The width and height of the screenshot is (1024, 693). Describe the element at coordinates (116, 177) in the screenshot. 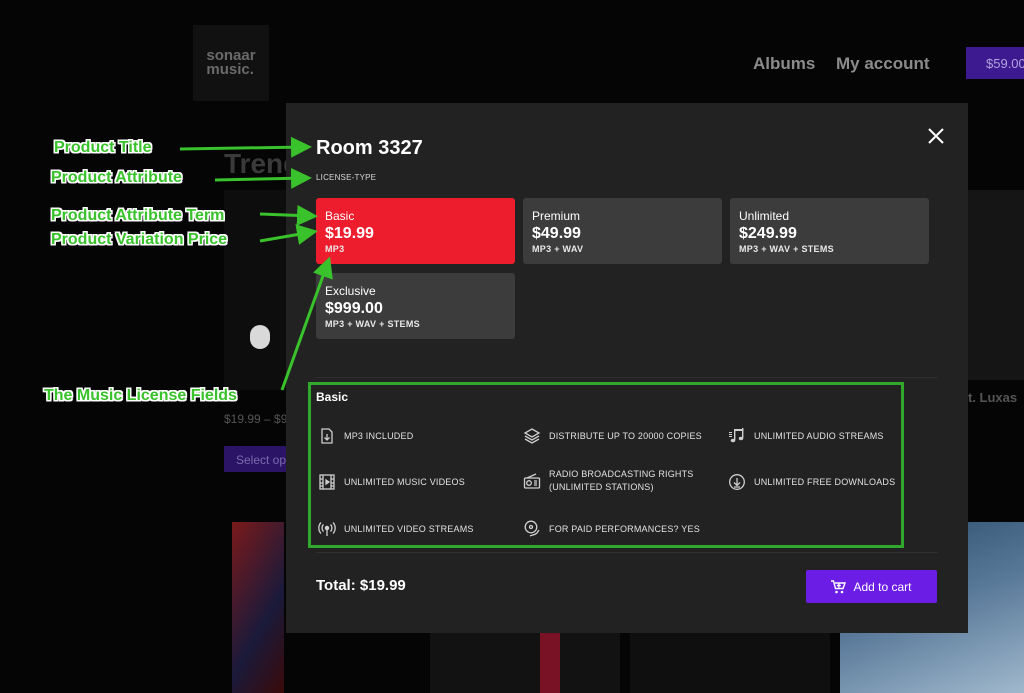

I see `annotation-product-attribute: Product Attribute` at that location.